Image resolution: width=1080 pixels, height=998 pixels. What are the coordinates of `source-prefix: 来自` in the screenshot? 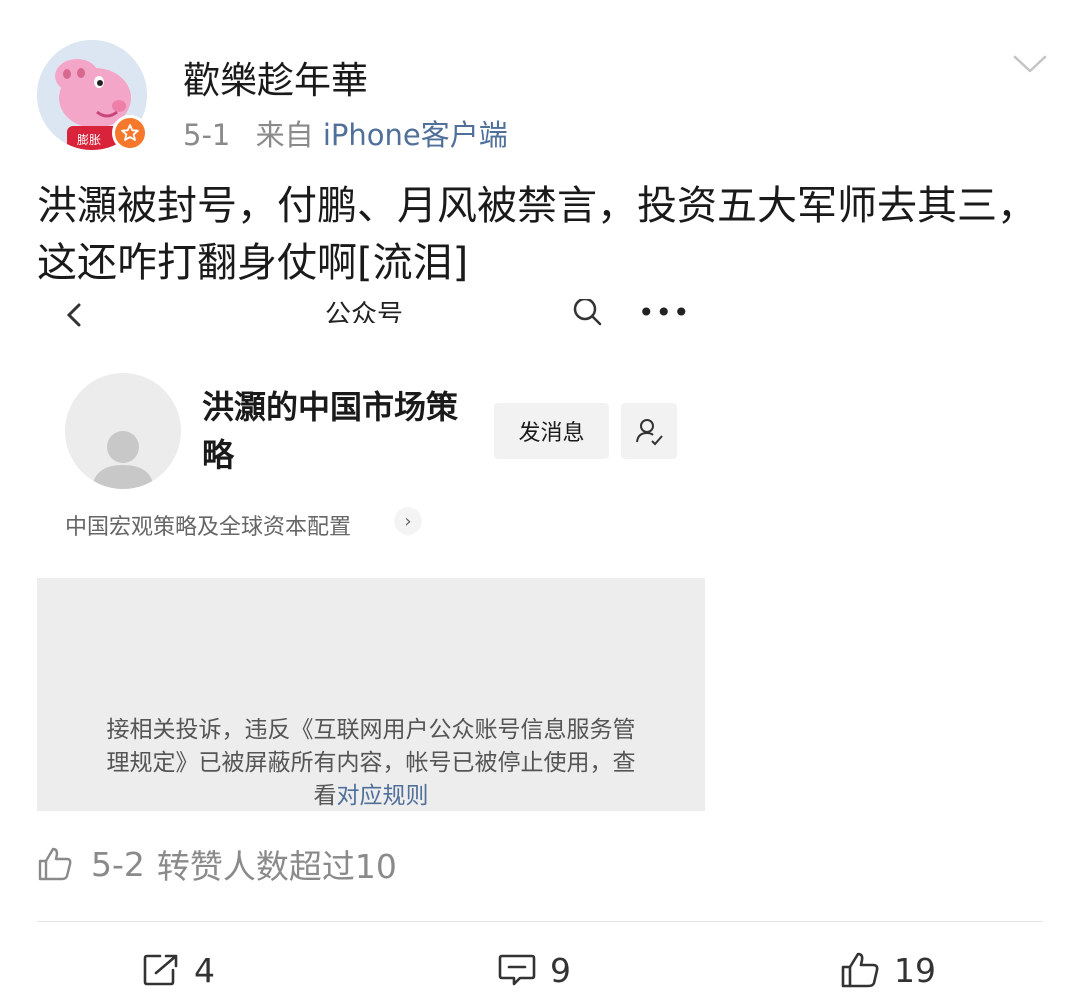 It's located at (284, 135).